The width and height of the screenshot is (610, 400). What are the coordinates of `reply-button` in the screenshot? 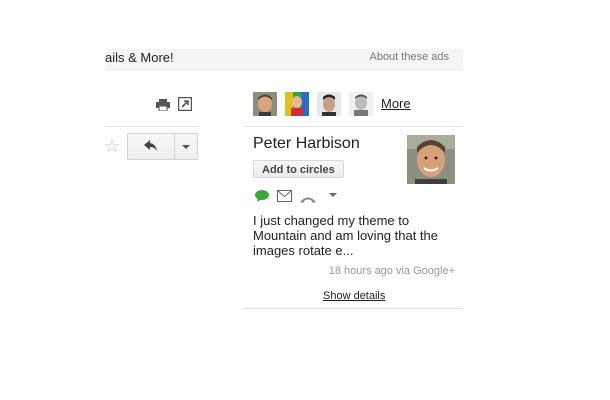 It's located at (151, 146).